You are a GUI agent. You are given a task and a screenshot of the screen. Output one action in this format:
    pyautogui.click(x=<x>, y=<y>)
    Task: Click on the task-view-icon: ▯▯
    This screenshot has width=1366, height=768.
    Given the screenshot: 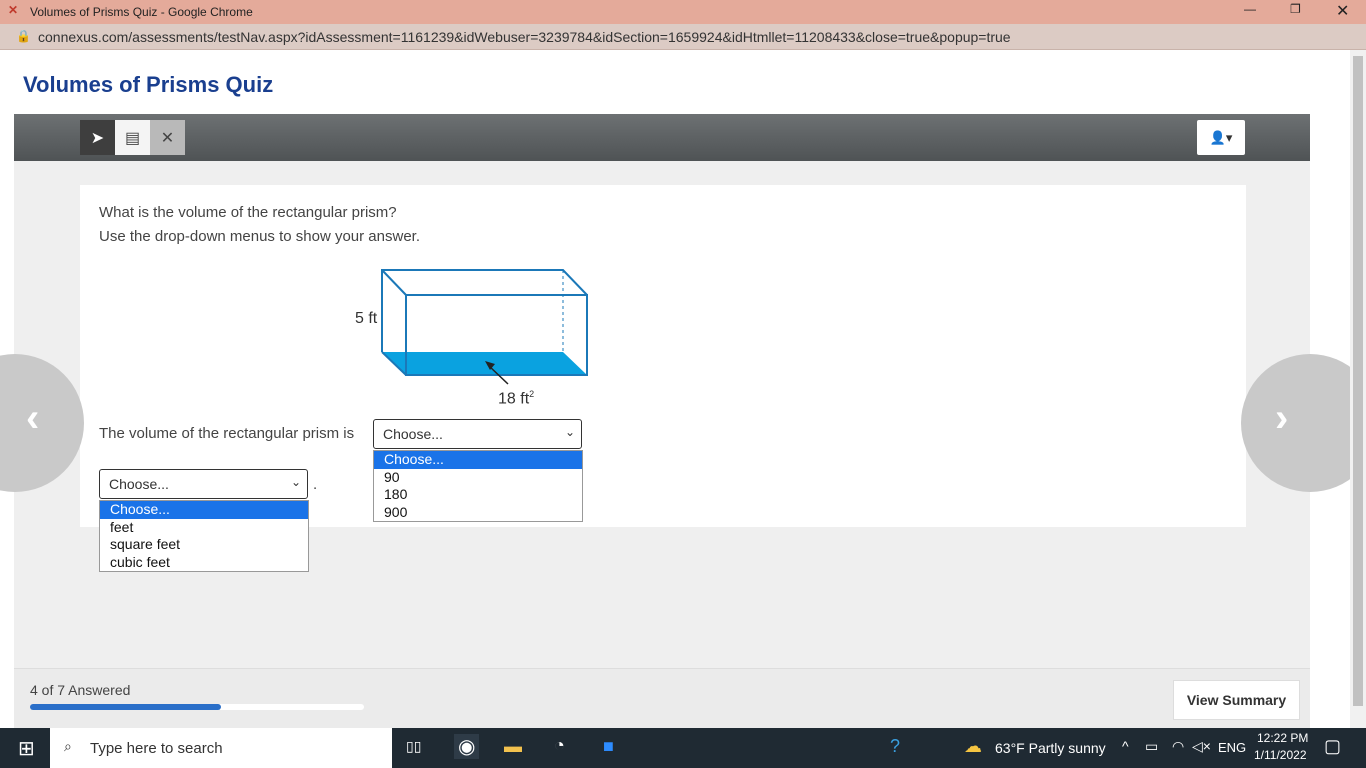 What is the action you would take?
    pyautogui.click(x=413, y=746)
    